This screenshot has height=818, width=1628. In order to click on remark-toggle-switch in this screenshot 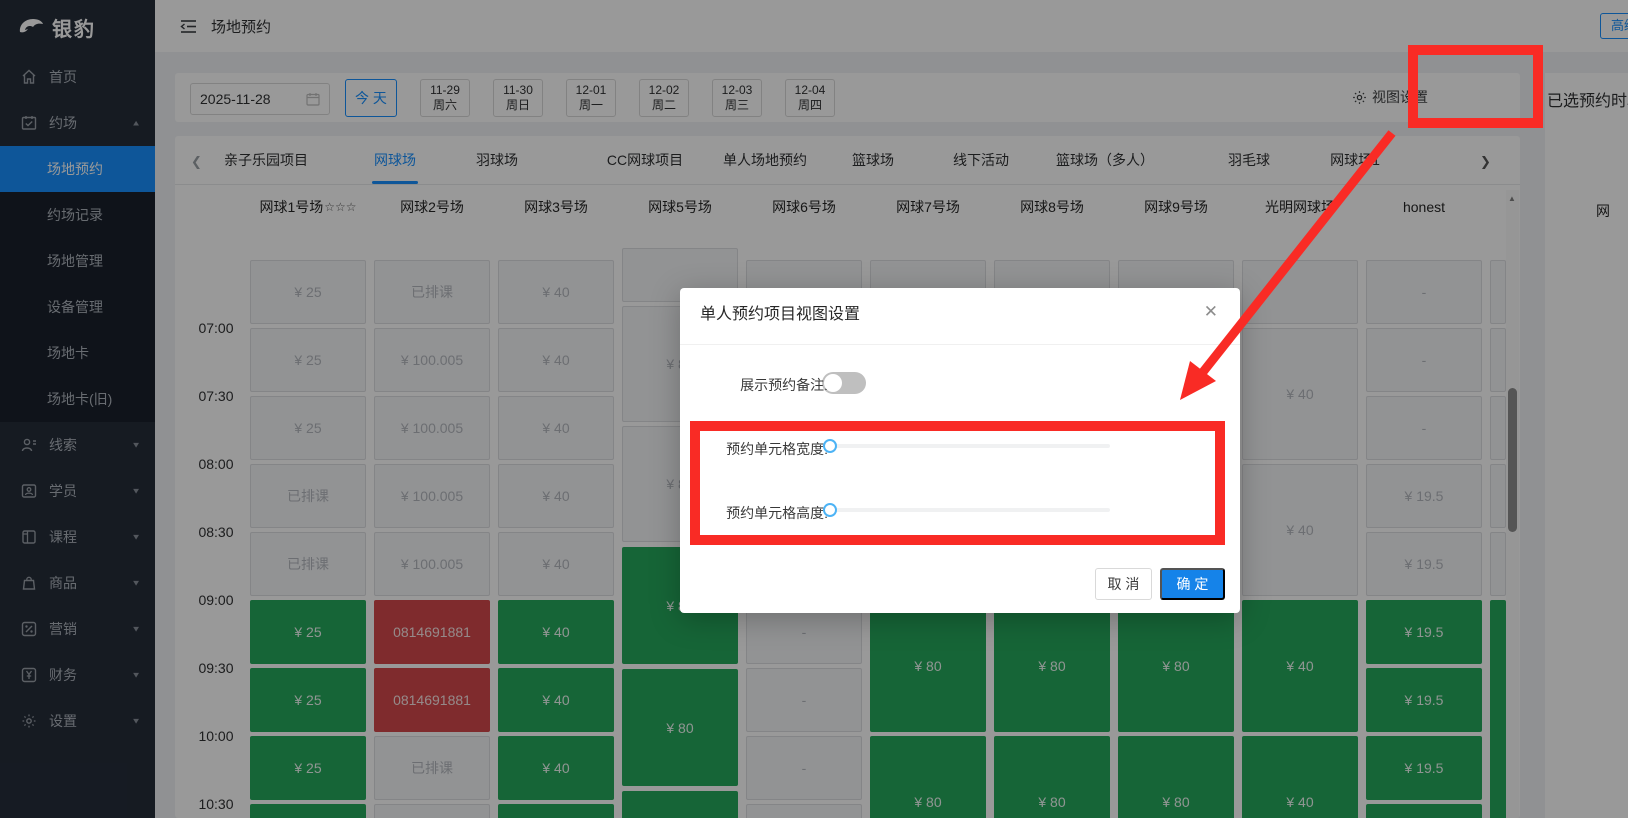, I will do `click(844, 383)`.